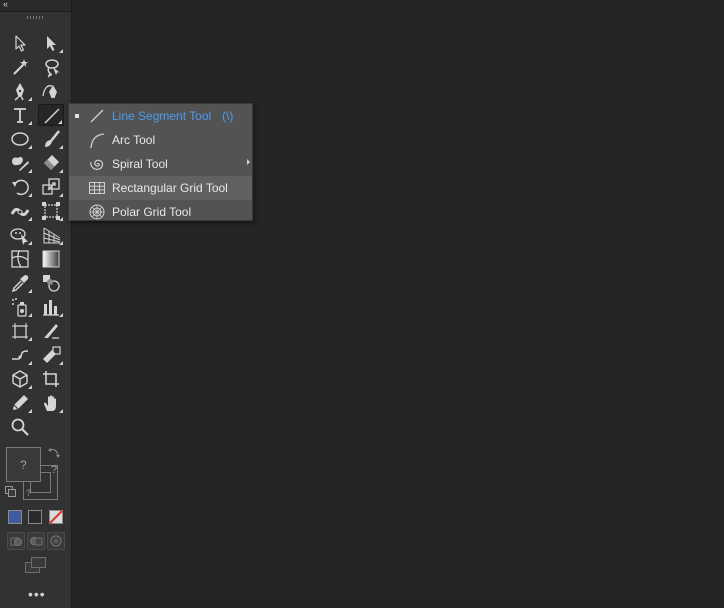 The width and height of the screenshot is (724, 608). I want to click on fill-swatch: ?, so click(23, 464).